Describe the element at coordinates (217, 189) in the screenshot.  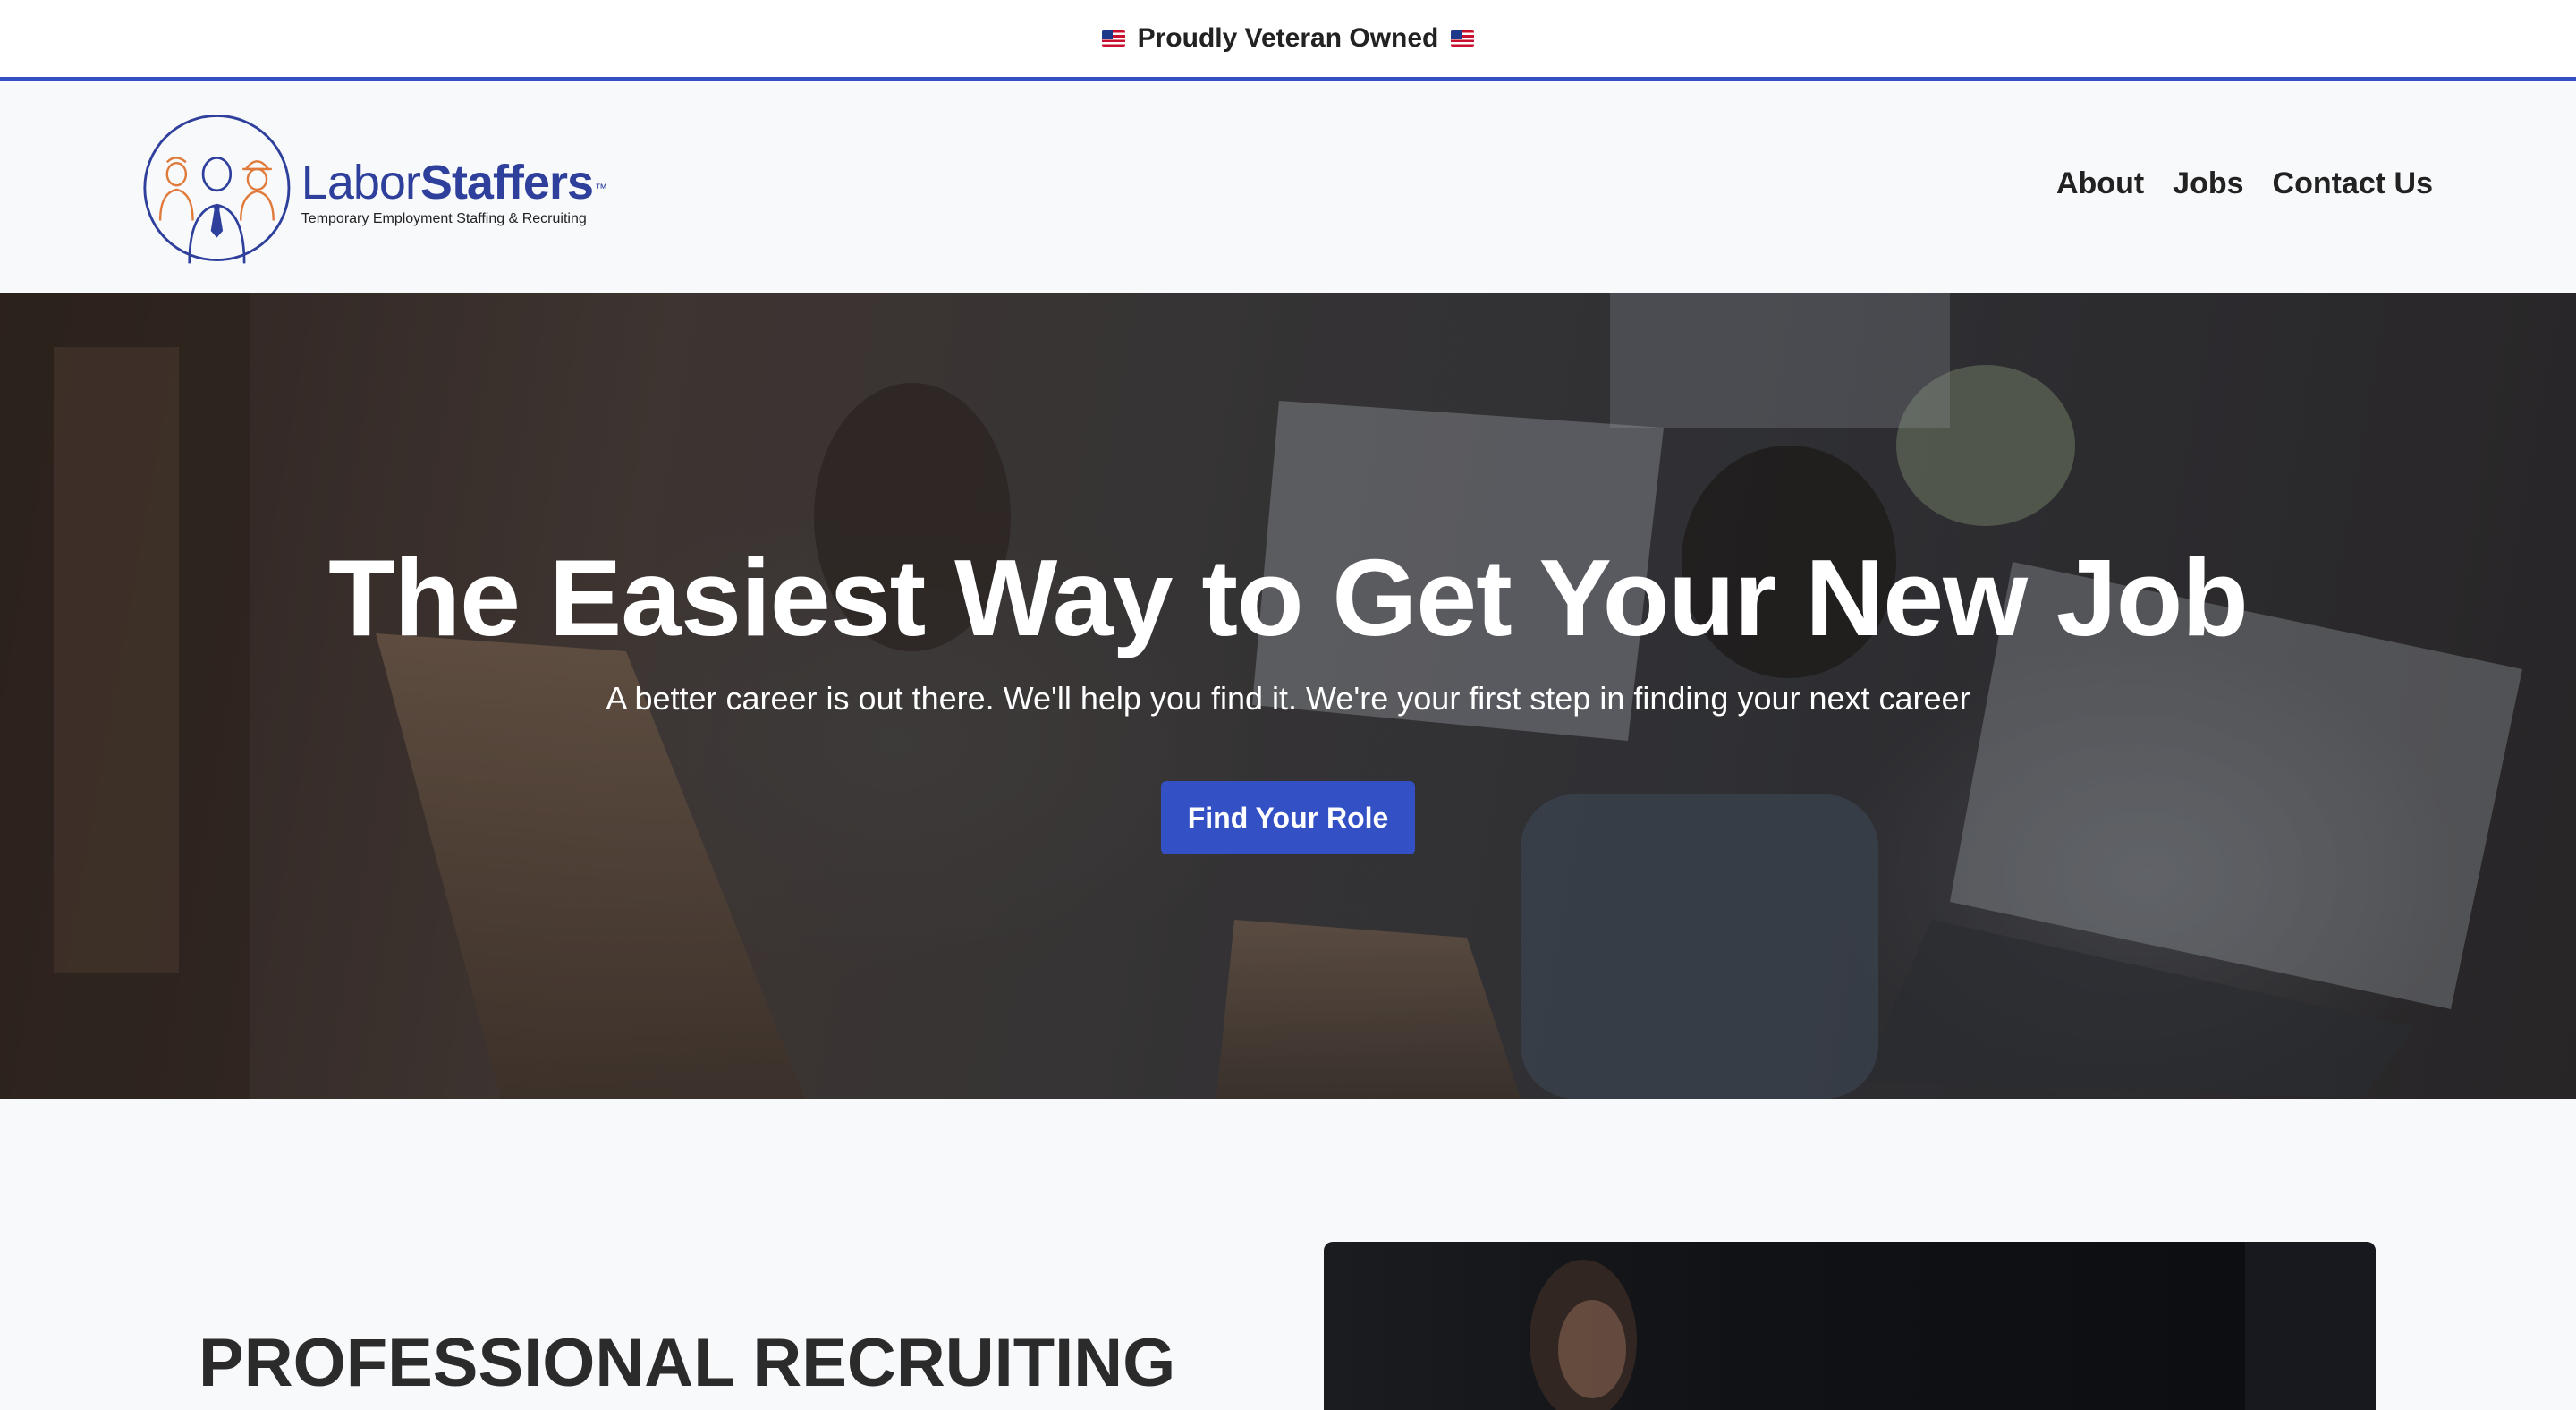
I see `logo-icon` at that location.